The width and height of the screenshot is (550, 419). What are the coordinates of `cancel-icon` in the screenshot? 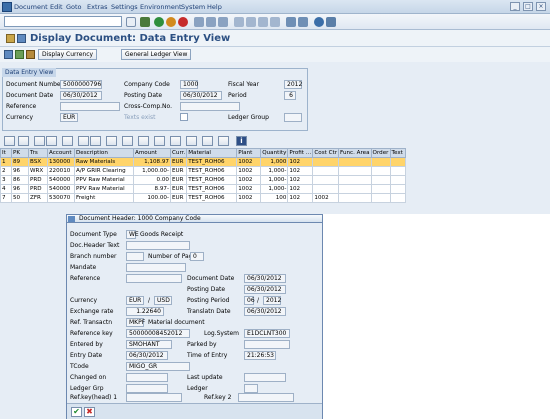 It's located at (183, 22).